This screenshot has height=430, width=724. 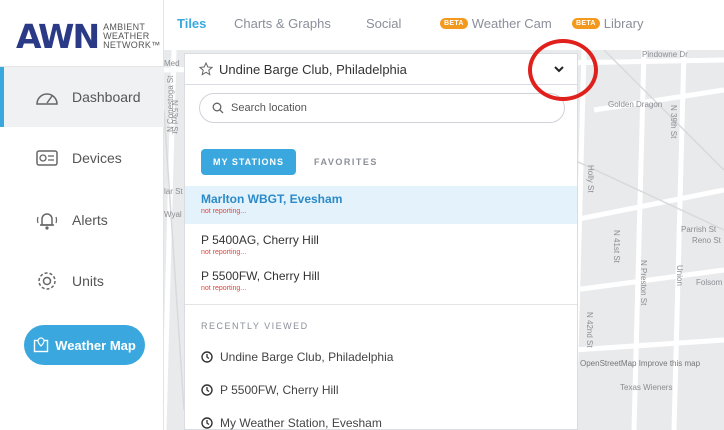 I want to click on location-selector: Undine Barge Club, Philadelphia, so click(x=381, y=69).